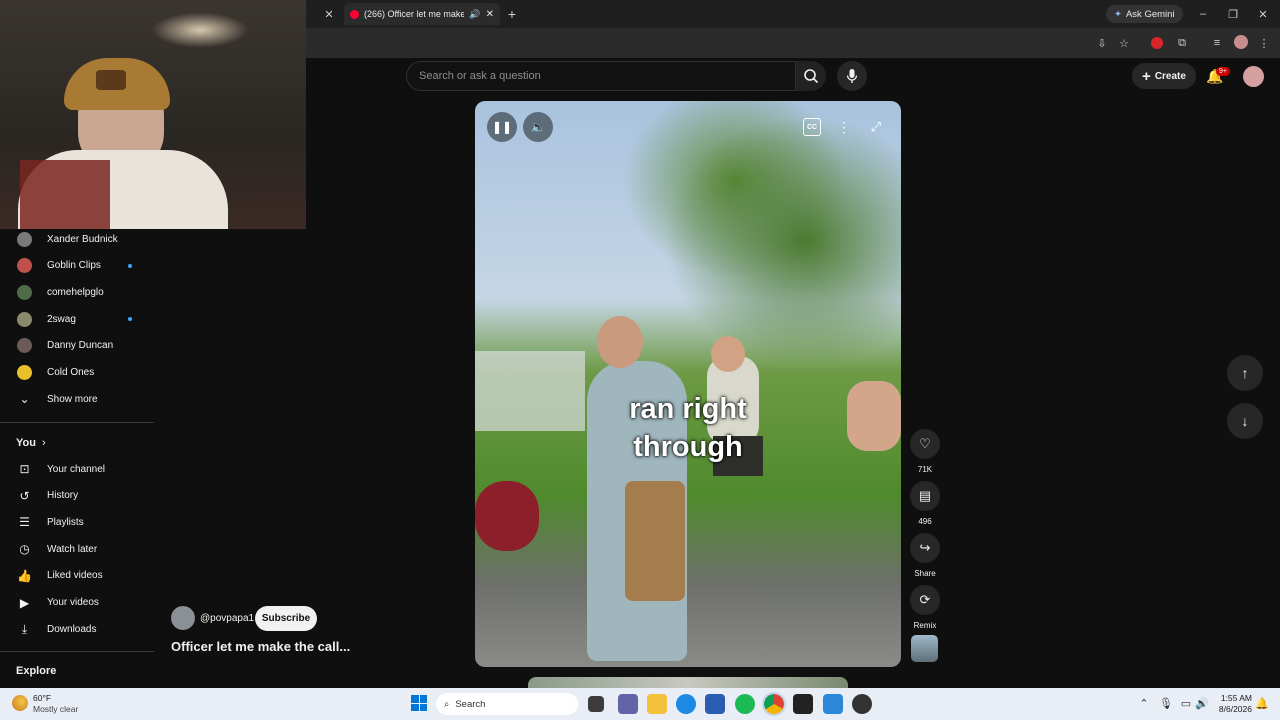 The width and height of the screenshot is (1280, 720). I want to click on remix-action: ⟳ Remix, so click(925, 607).